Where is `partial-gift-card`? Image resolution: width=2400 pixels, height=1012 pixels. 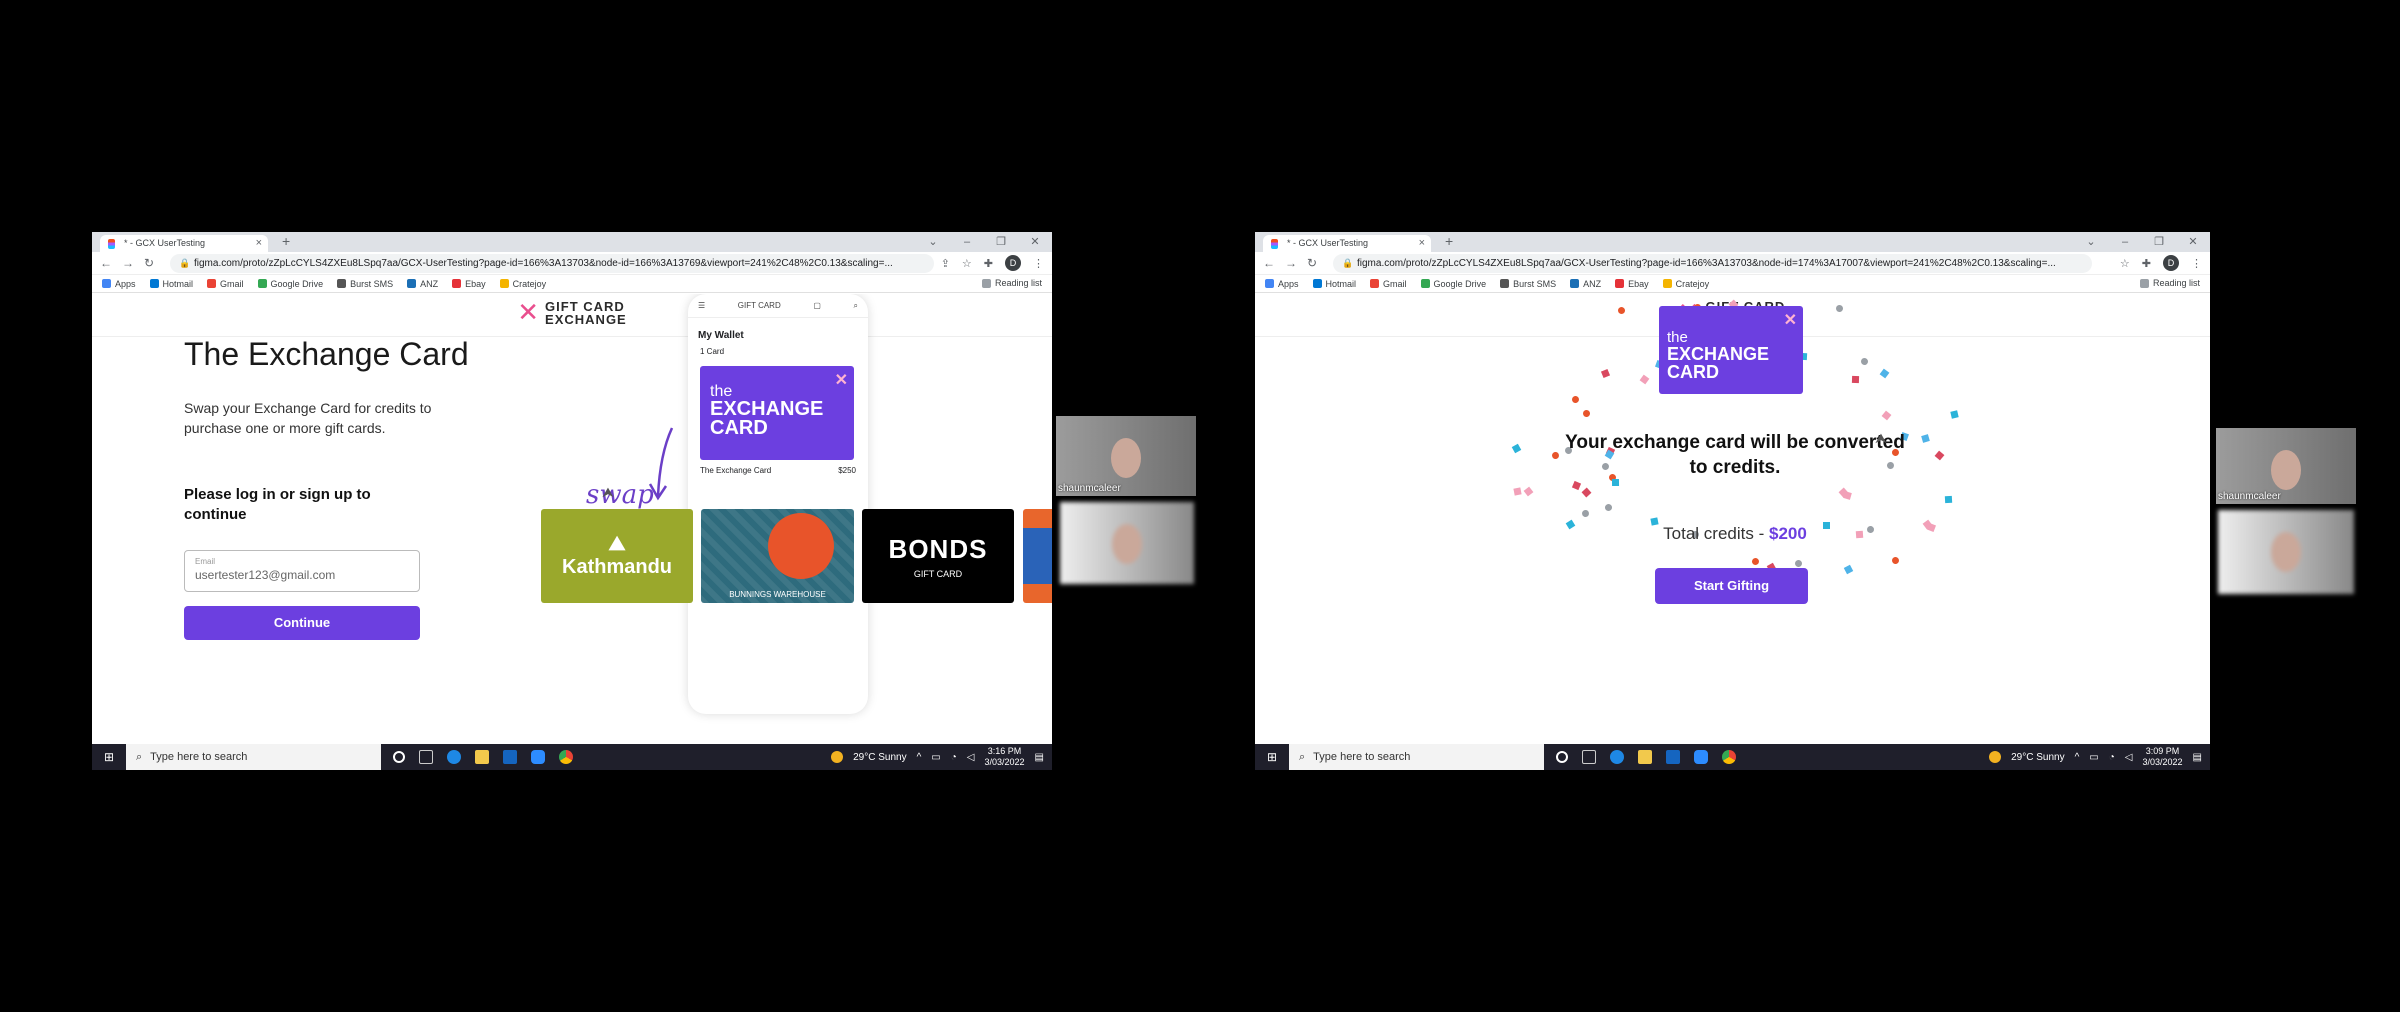
partial-gift-card is located at coordinates (1037, 556).